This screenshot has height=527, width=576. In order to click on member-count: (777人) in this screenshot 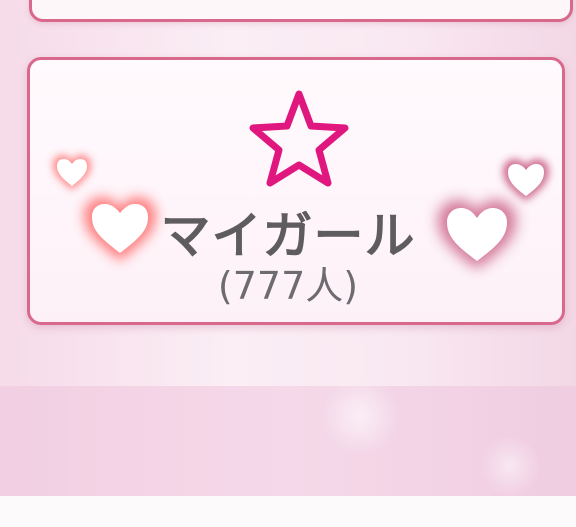, I will do `click(288, 286)`.